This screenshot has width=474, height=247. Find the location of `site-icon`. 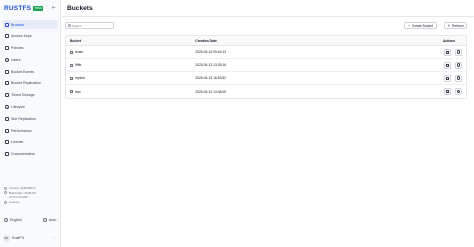

site-icon is located at coordinates (7, 118).